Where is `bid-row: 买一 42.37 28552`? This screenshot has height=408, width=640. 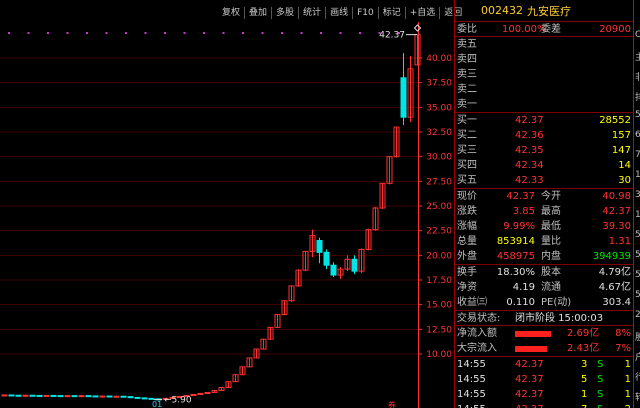
bid-row: 买一 42.37 28552 is located at coordinates (544, 120).